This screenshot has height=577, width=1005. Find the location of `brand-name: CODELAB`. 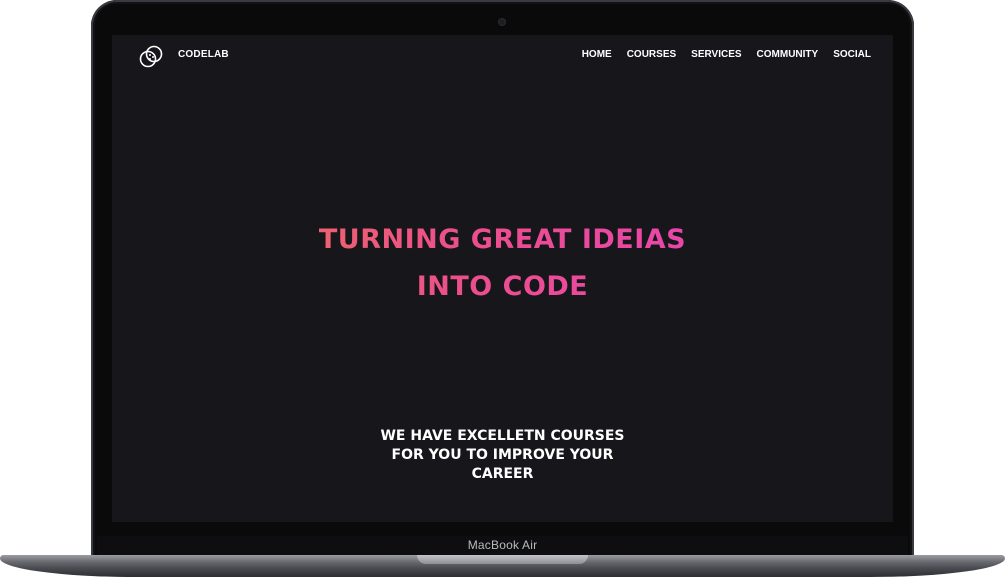

brand-name: CODELAB is located at coordinates (203, 54).